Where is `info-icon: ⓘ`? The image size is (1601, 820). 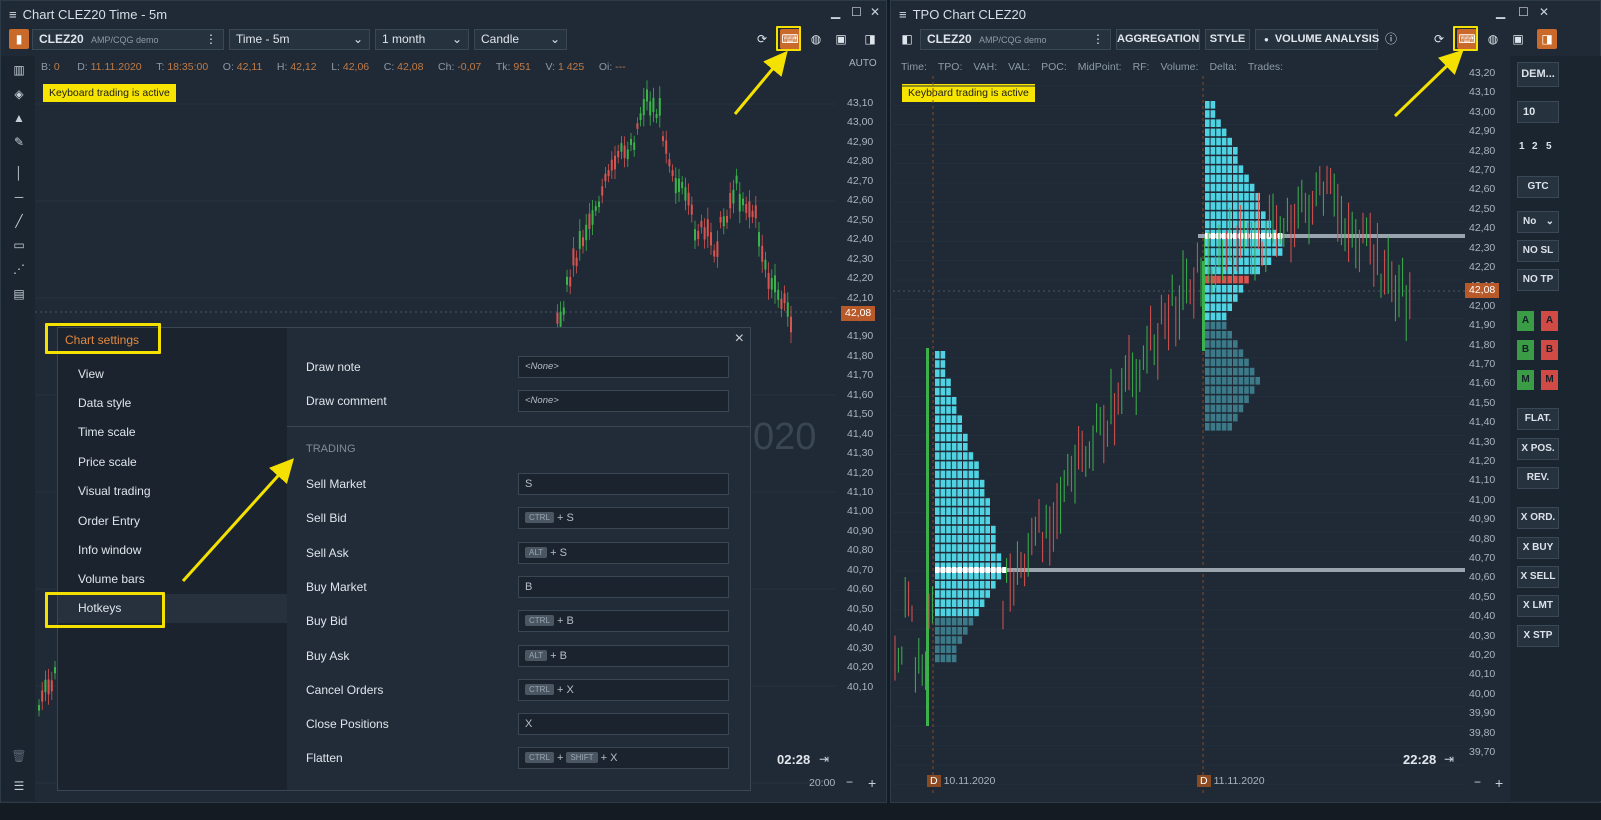
info-icon: ⓘ is located at coordinates (1391, 39).